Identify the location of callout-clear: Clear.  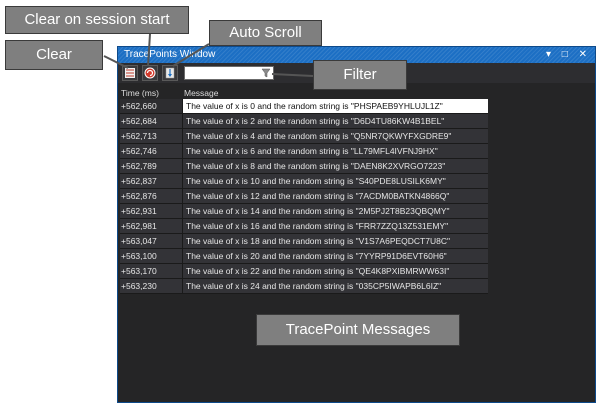
(54, 55).